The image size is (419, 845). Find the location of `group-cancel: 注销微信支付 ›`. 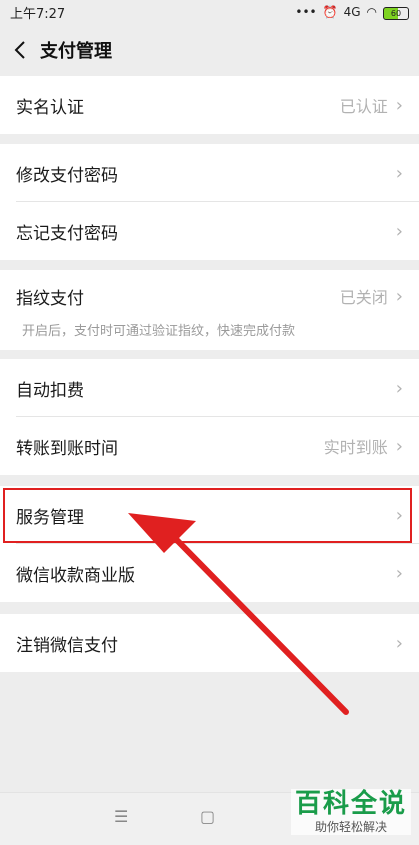

group-cancel: 注销微信支付 › is located at coordinates (209, 643).